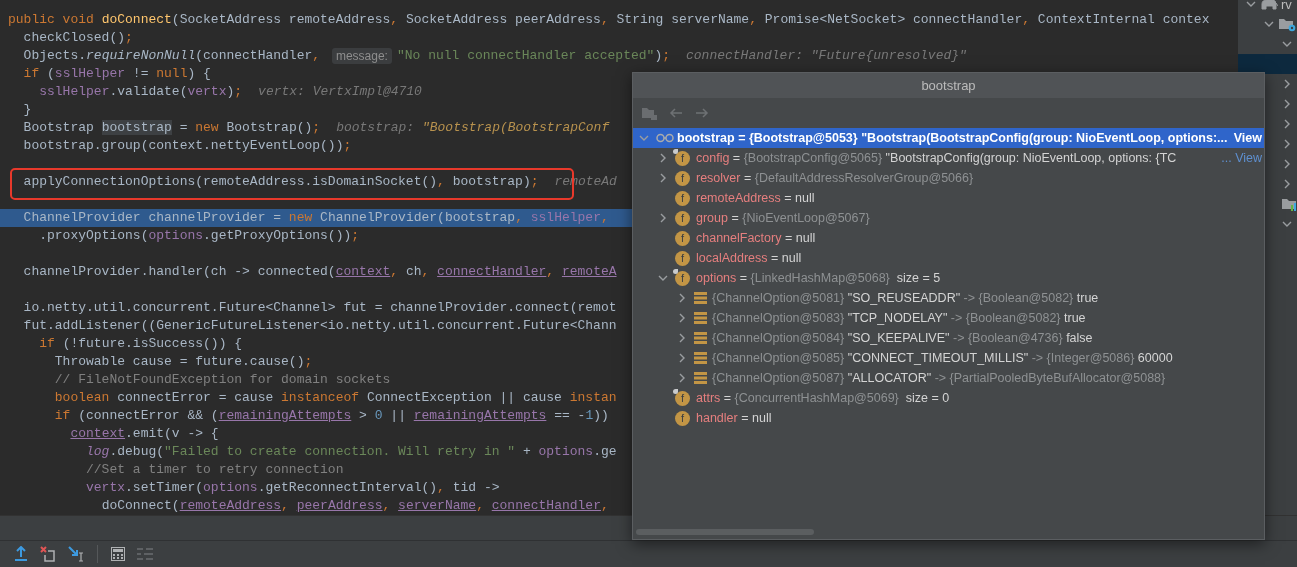 The image size is (1297, 567). What do you see at coordinates (351, 452) in the screenshot?
I see `code-text: log.debug("Failed to create connection. Will retry in " + options.ge` at bounding box center [351, 452].